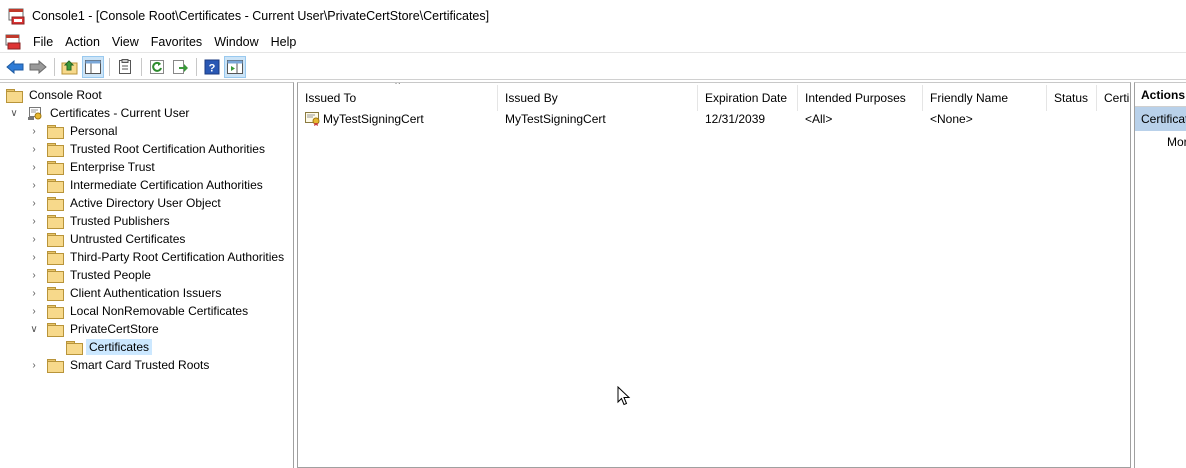 This screenshot has width=1186, height=468. Describe the element at coordinates (94, 131) in the screenshot. I see `tree-item-label: Personal` at that location.